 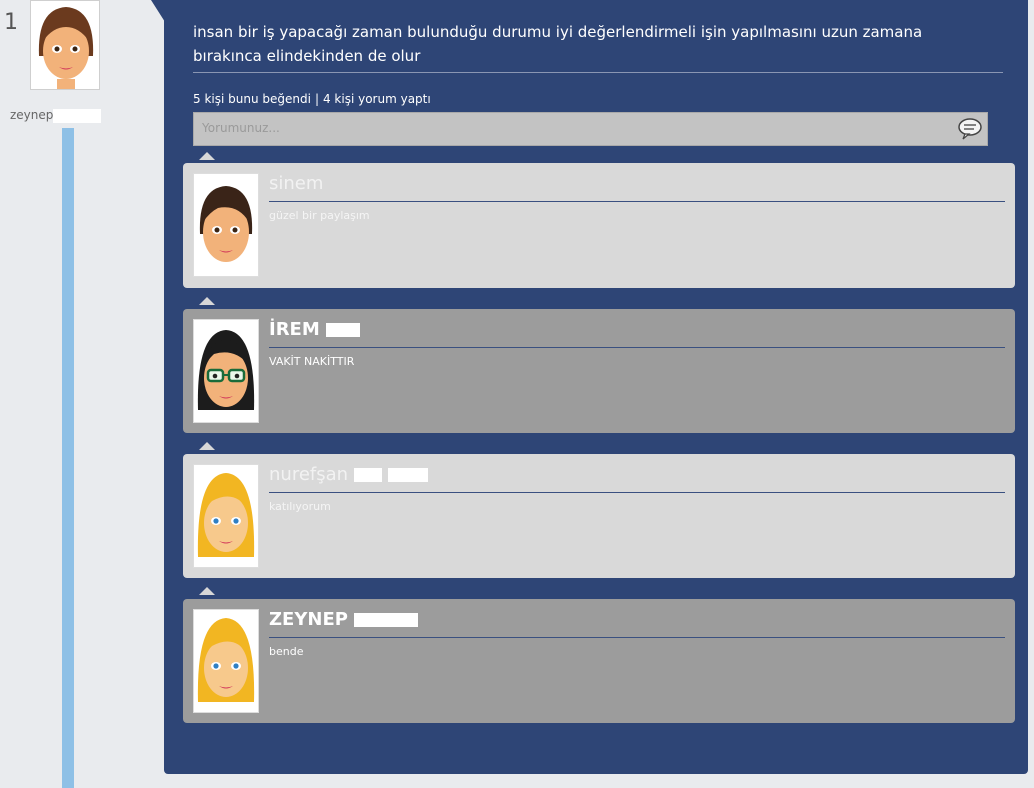 What do you see at coordinates (599, 371) in the screenshot?
I see `comment-item: İREM VAKİT NAKİTTIR` at bounding box center [599, 371].